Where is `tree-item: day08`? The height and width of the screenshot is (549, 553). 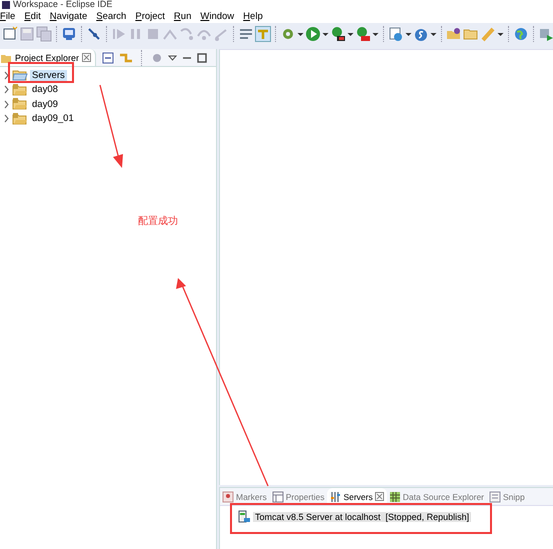
tree-item: day08 is located at coordinates (45, 90).